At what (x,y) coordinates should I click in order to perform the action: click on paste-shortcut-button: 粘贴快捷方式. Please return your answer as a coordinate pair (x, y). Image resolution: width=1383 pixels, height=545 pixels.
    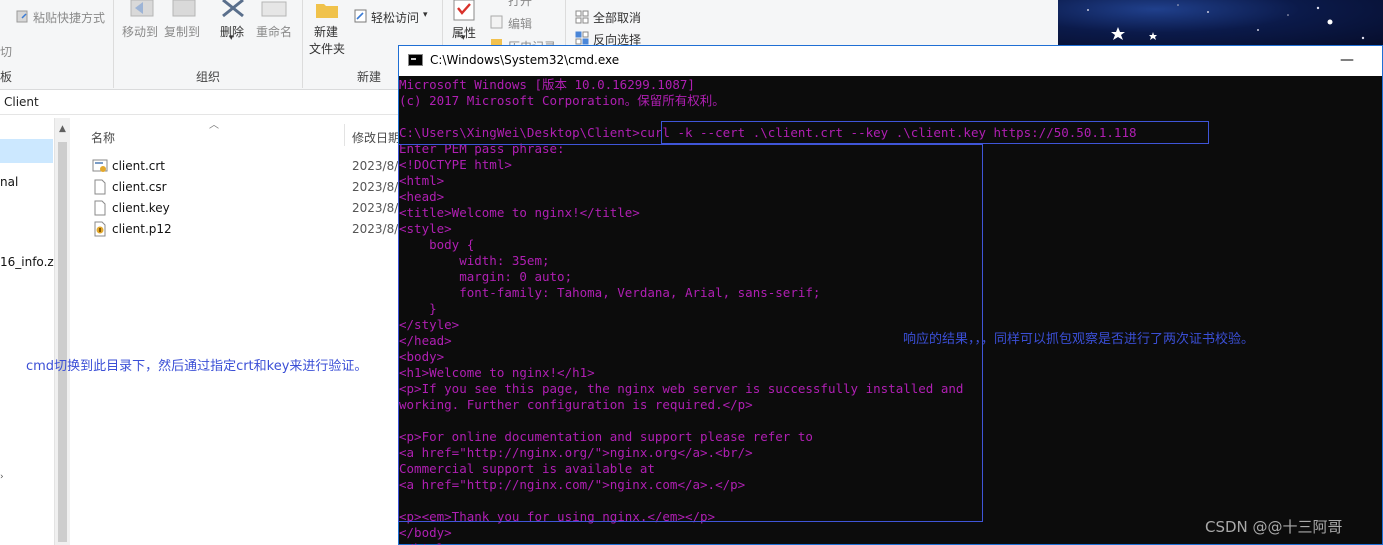
    Looking at the image, I should click on (69, 17).